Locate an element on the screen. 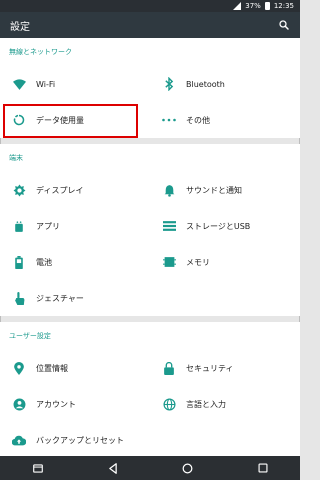  signal-icon is located at coordinates (237, 6).